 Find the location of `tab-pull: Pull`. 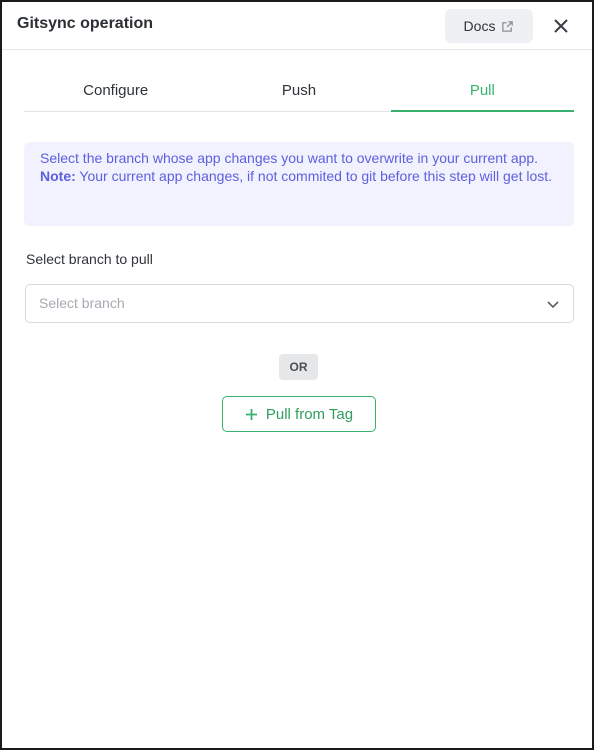

tab-pull: Pull is located at coordinates (482, 94).